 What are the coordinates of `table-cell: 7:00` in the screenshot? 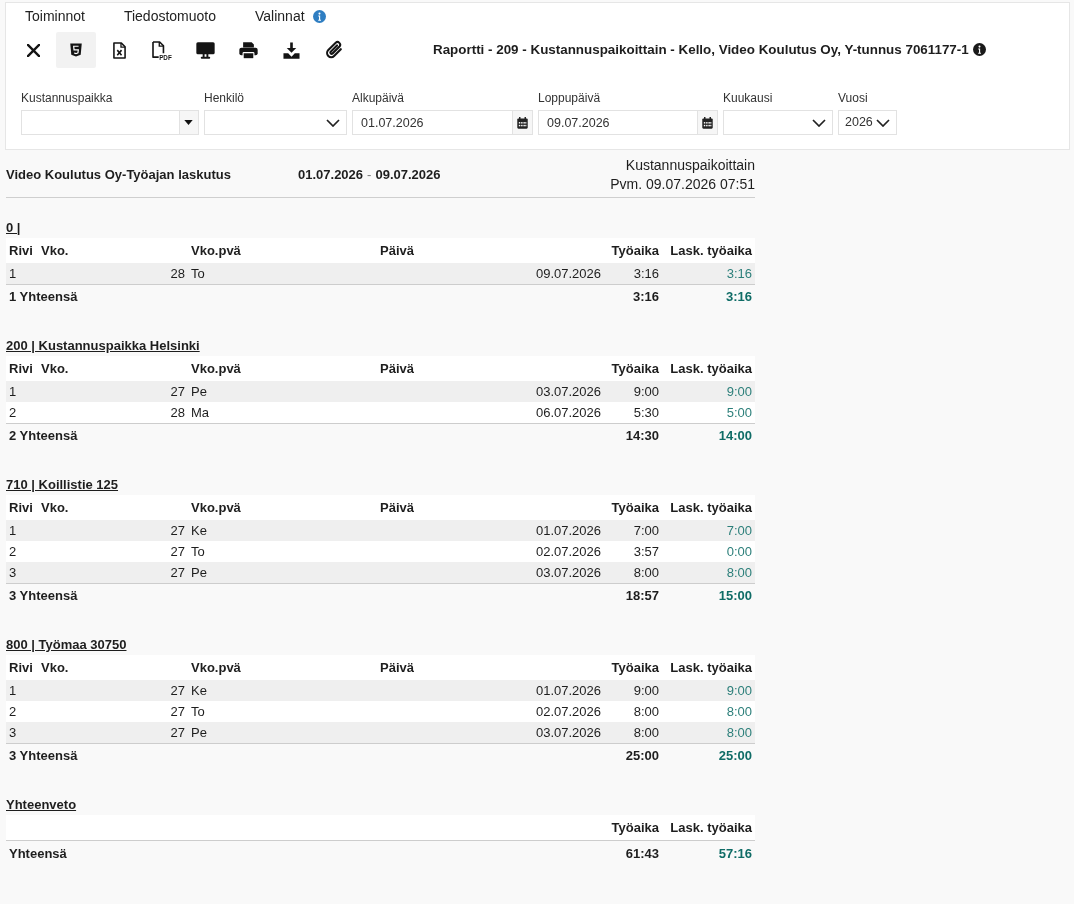 It's located at (708, 530).